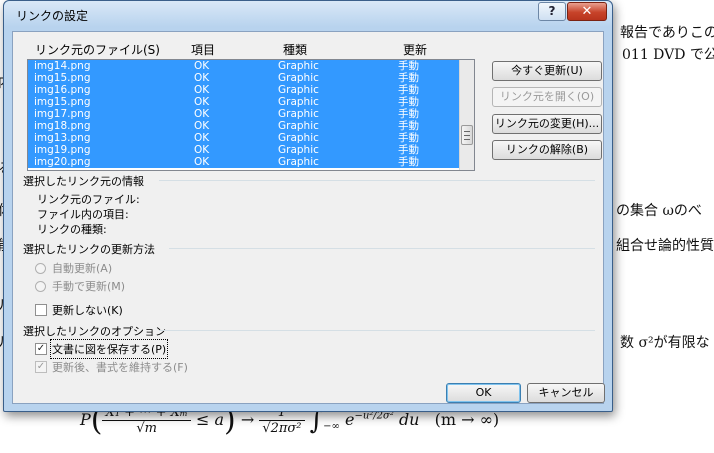  Describe the element at coordinates (203, 49) in the screenshot. I see `col-header-item: 項目` at that location.